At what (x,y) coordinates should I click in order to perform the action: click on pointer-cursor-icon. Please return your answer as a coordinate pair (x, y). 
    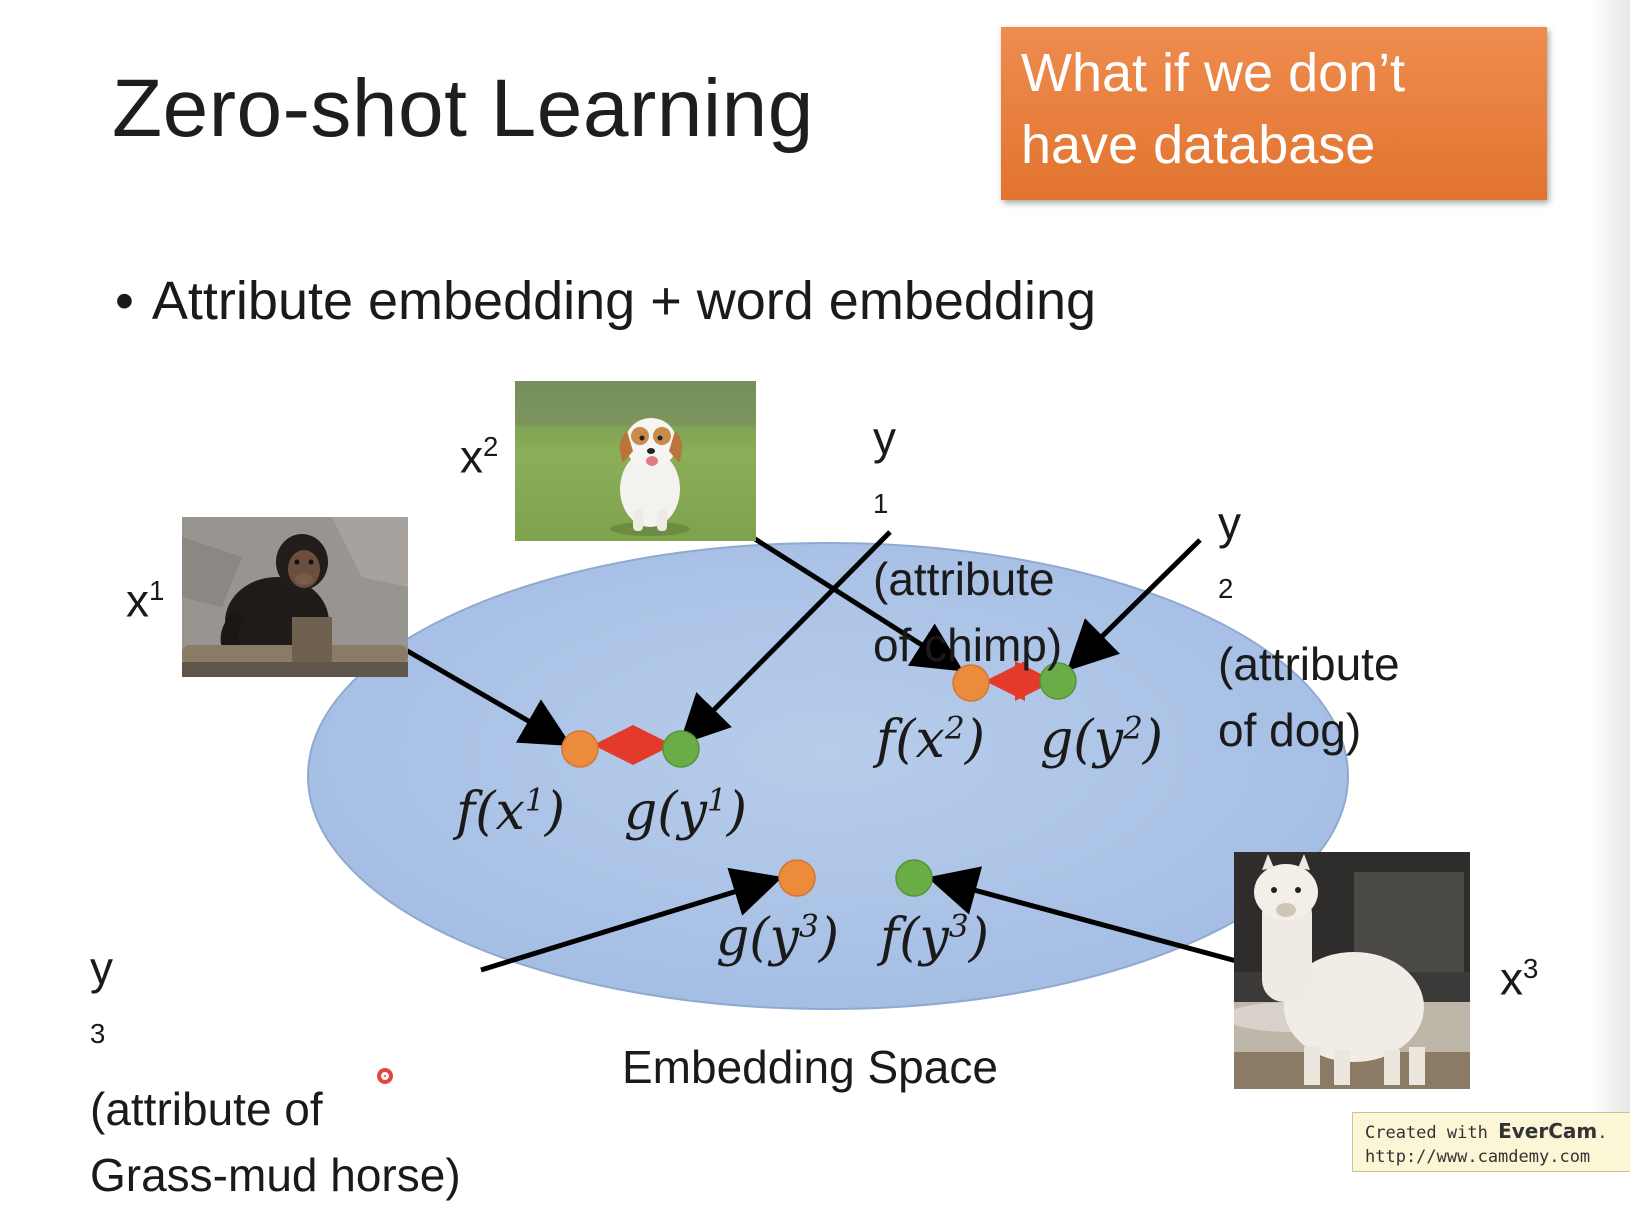
    Looking at the image, I should click on (385, 1076).